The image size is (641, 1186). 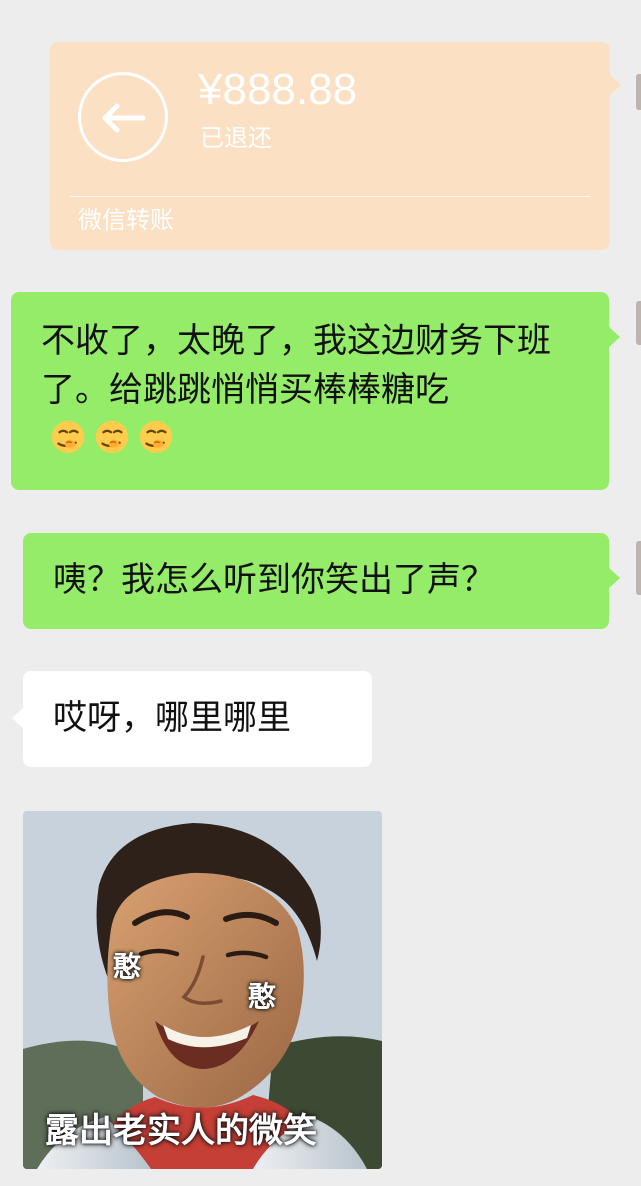 What do you see at coordinates (296, 366) in the screenshot?
I see `message-text: 不收了，太晚了，我这边财务下班了。给跳跳悄悄买棒棒糖吃` at bounding box center [296, 366].